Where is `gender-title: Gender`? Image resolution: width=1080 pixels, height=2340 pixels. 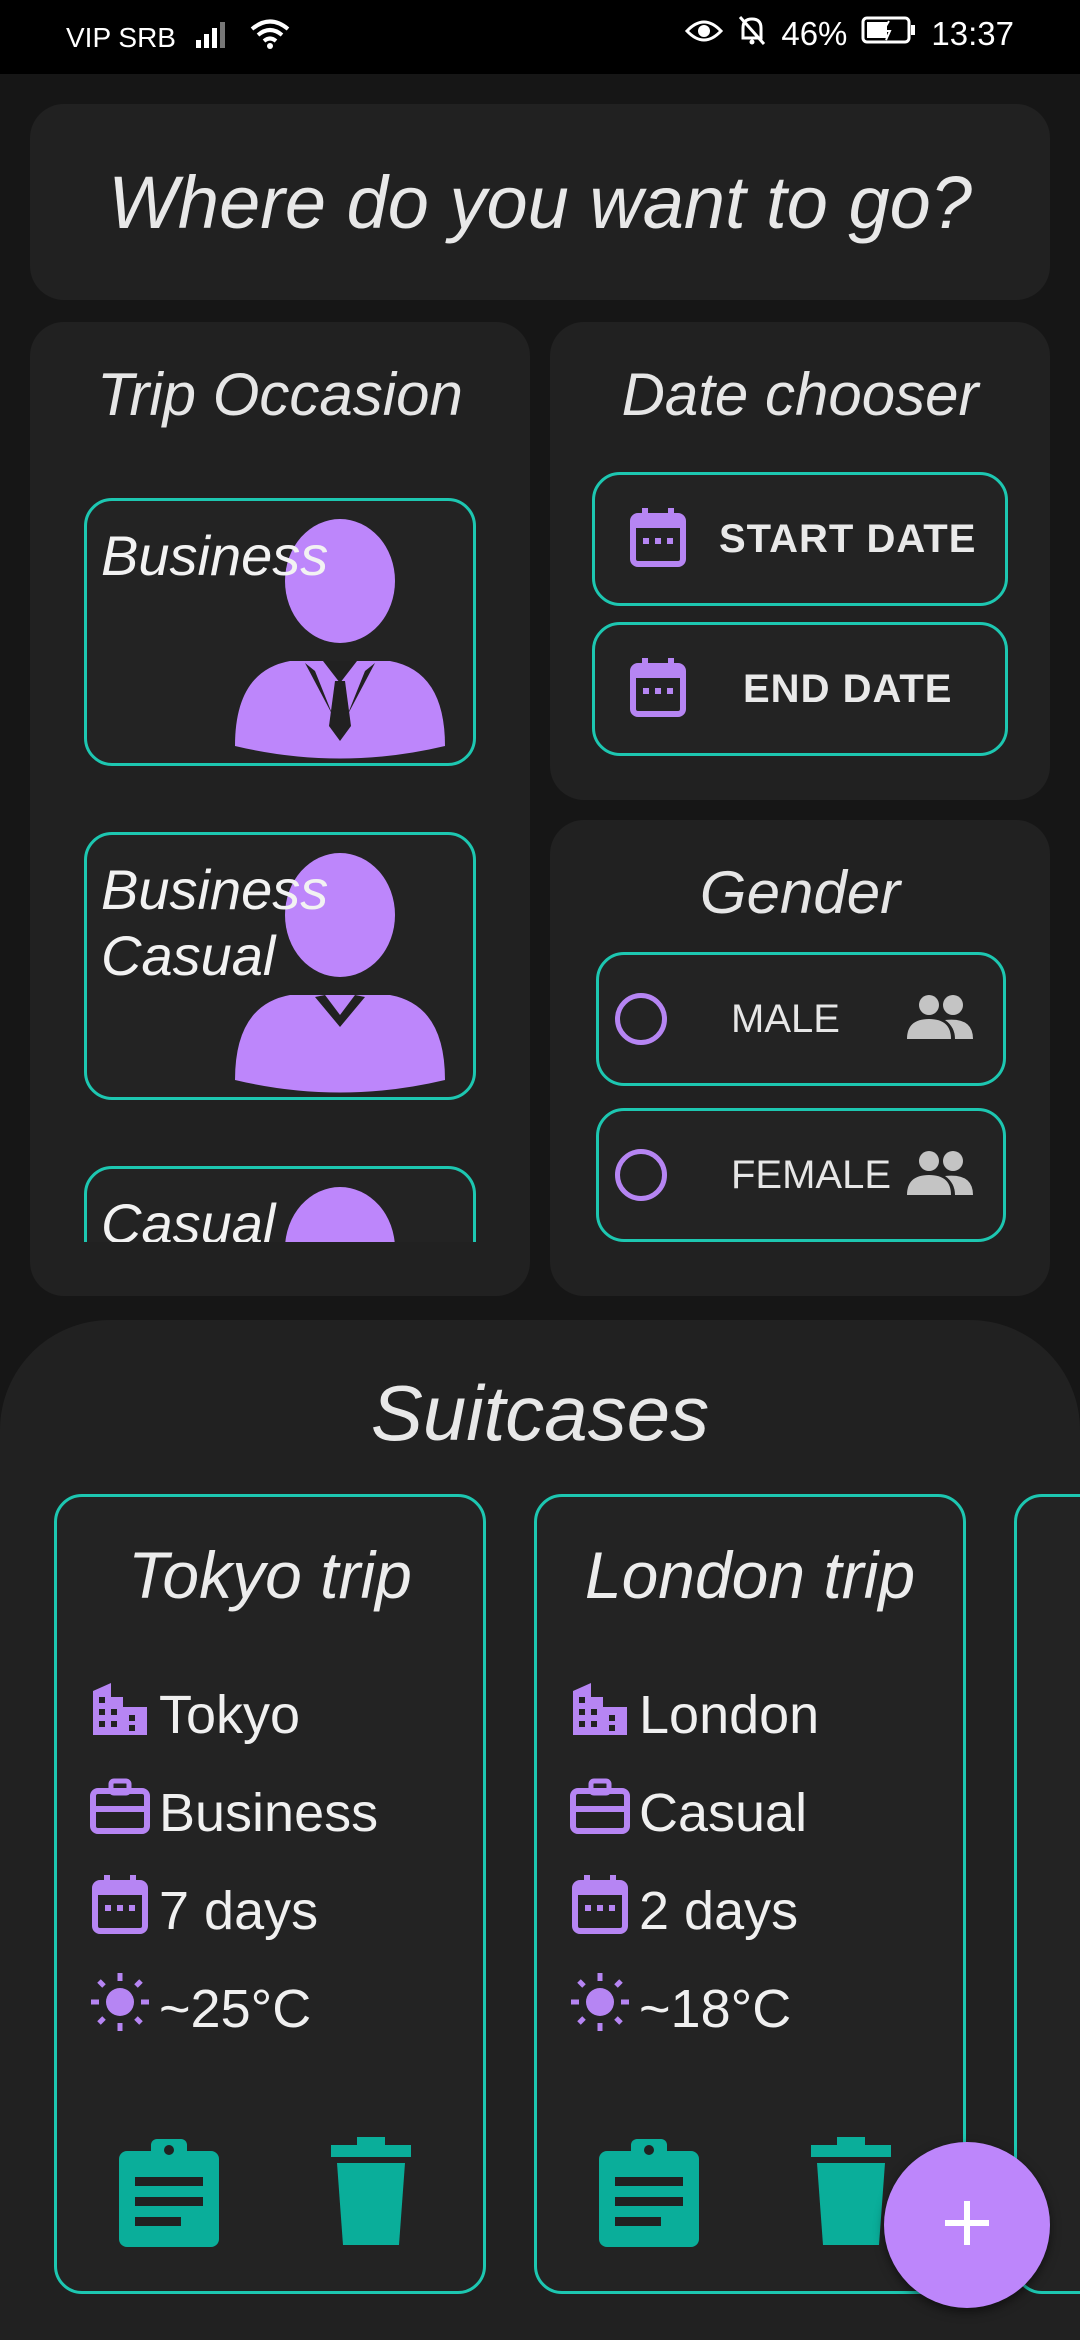 gender-title: Gender is located at coordinates (800, 892).